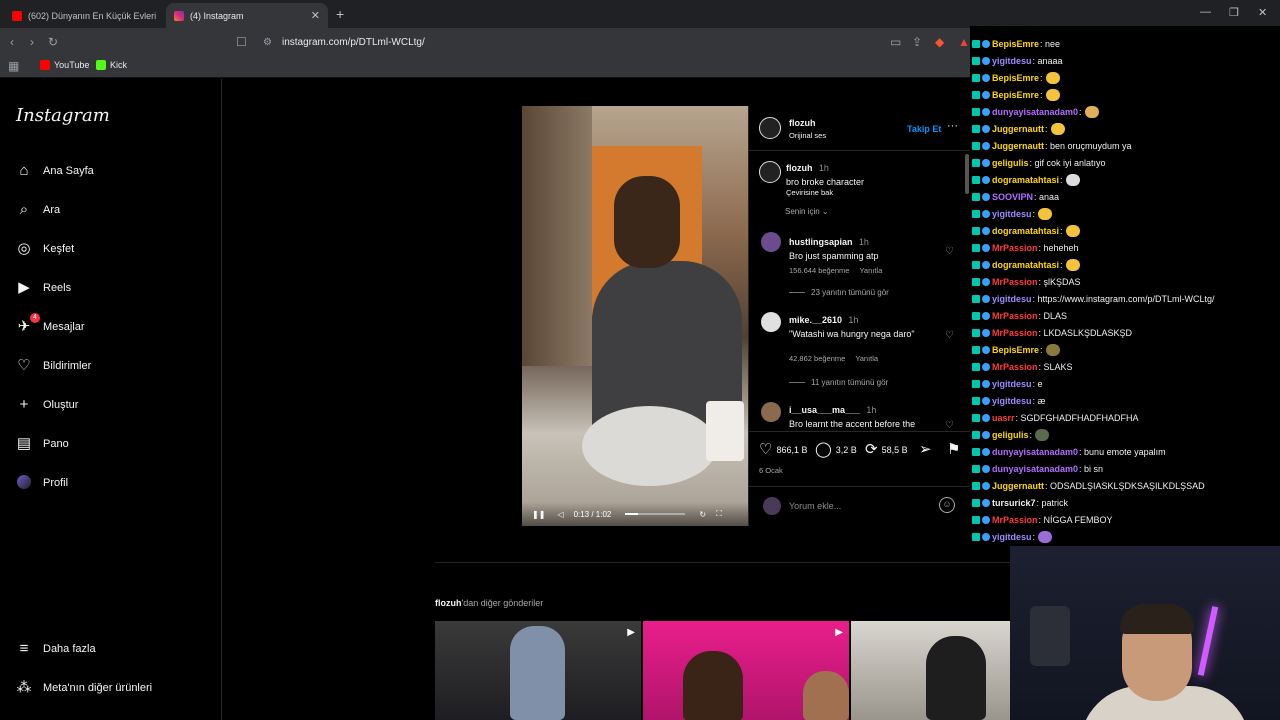 The image size is (1280, 720). Describe the element at coordinates (38, 210) in the screenshot. I see `sidebar-item-search: ⌕ Ara` at that location.